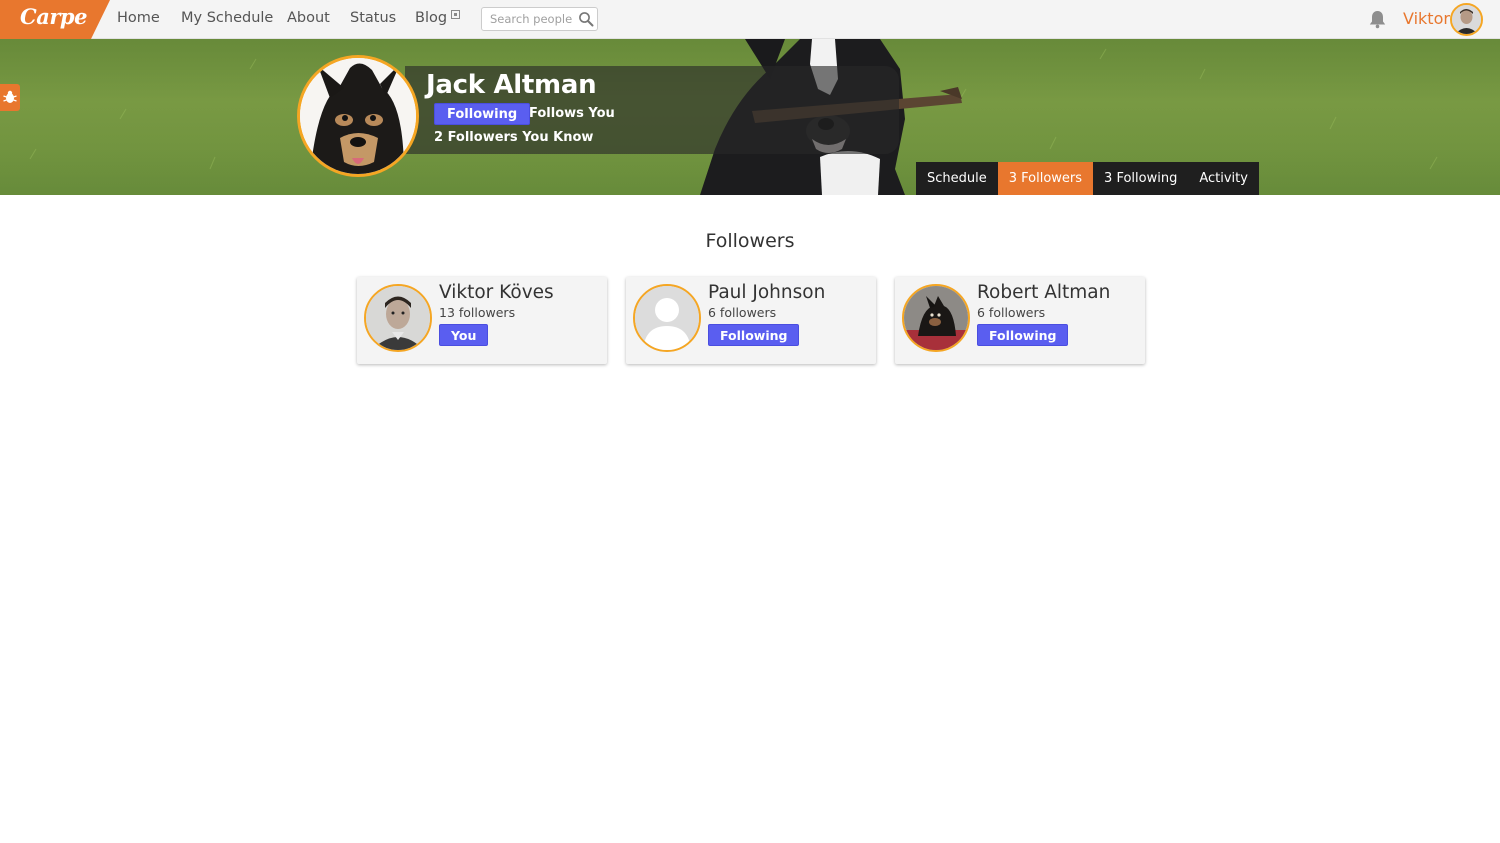 This screenshot has width=1500, height=843. Describe the element at coordinates (1377, 19) in the screenshot. I see `notification-bell-icon` at that location.